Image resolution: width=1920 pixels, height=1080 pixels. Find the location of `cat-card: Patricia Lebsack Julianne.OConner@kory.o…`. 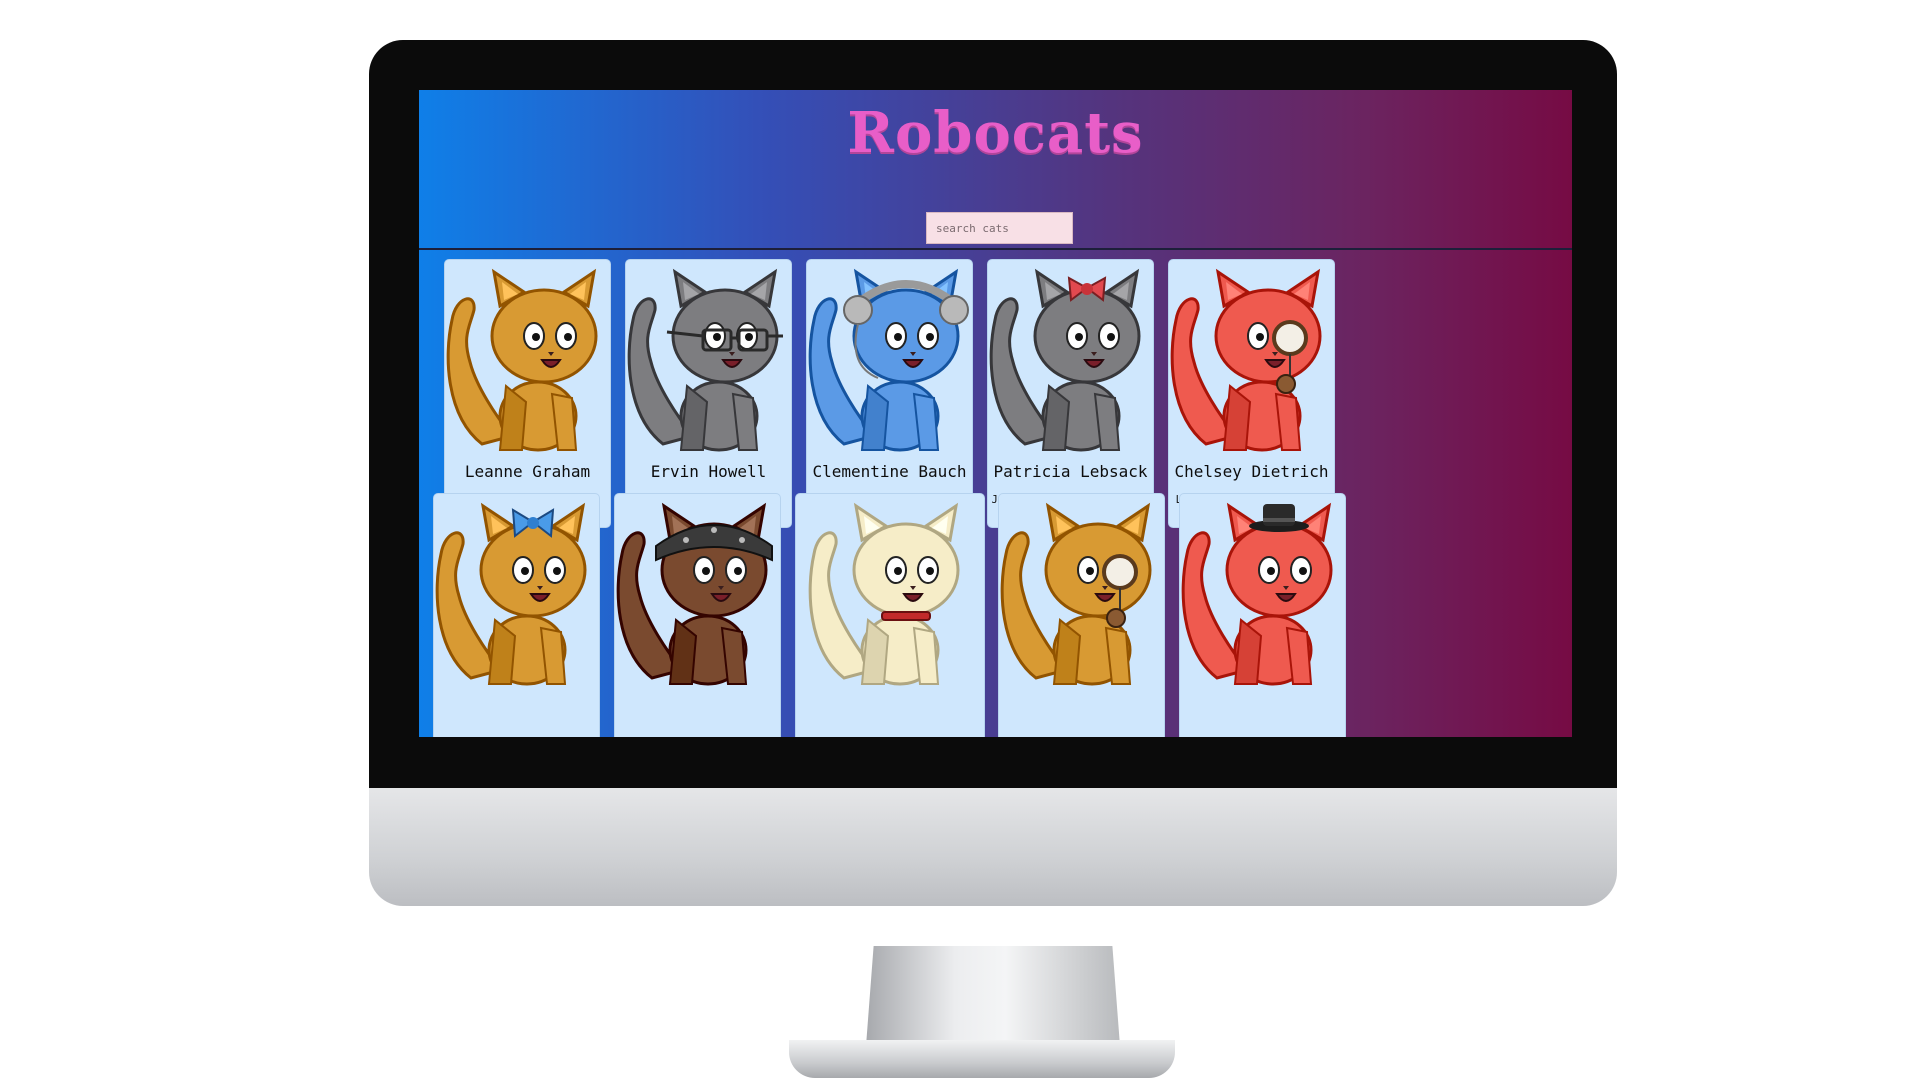

cat-card: Patricia Lebsack Julianne.OConner@kory.o… is located at coordinates (1070, 393).